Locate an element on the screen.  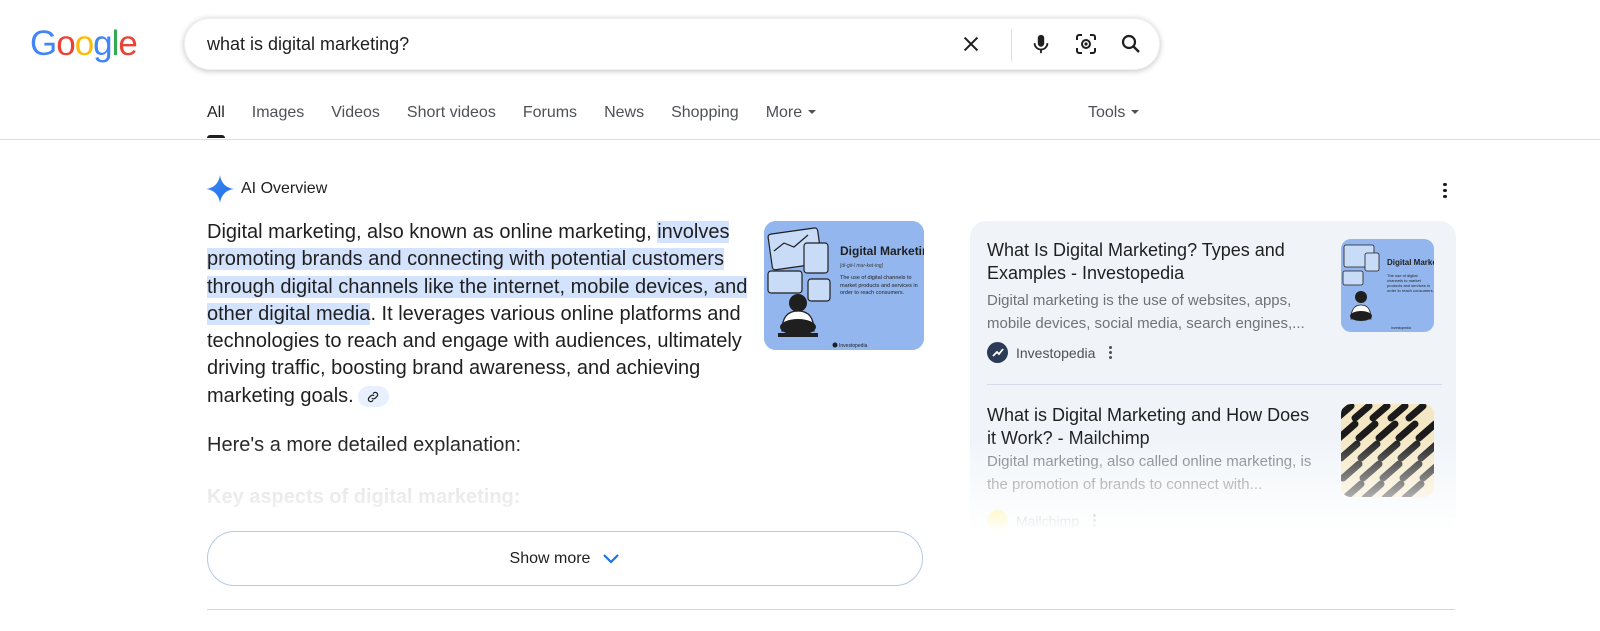
source-thumbnail is located at coordinates (1387, 450).